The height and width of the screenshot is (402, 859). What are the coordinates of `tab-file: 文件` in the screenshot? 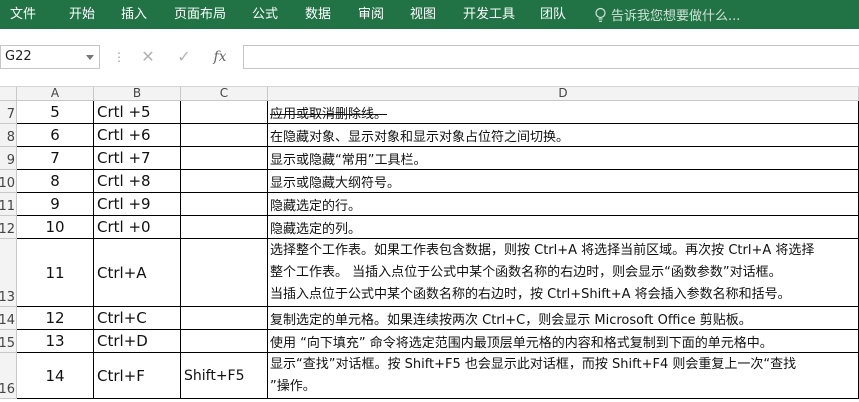 It's located at (23, 14).